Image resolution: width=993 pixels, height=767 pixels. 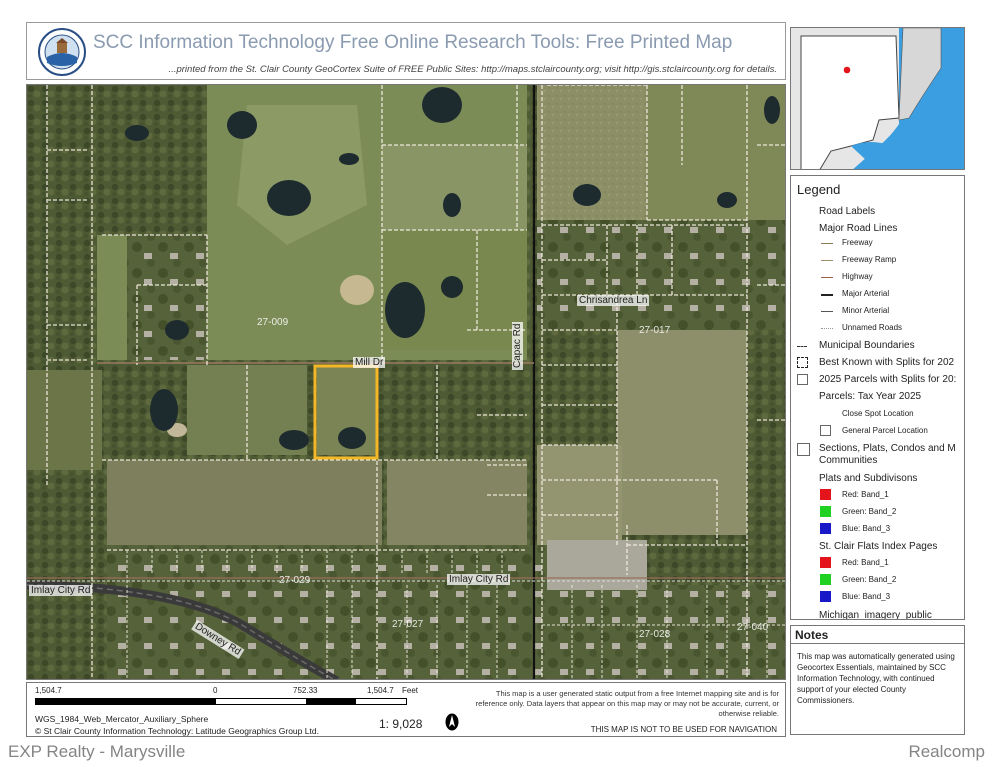 I want to click on projection-label: WGS_1984_Web_Mercator_Auxiliary_Sphere, so click(x=122, y=719).